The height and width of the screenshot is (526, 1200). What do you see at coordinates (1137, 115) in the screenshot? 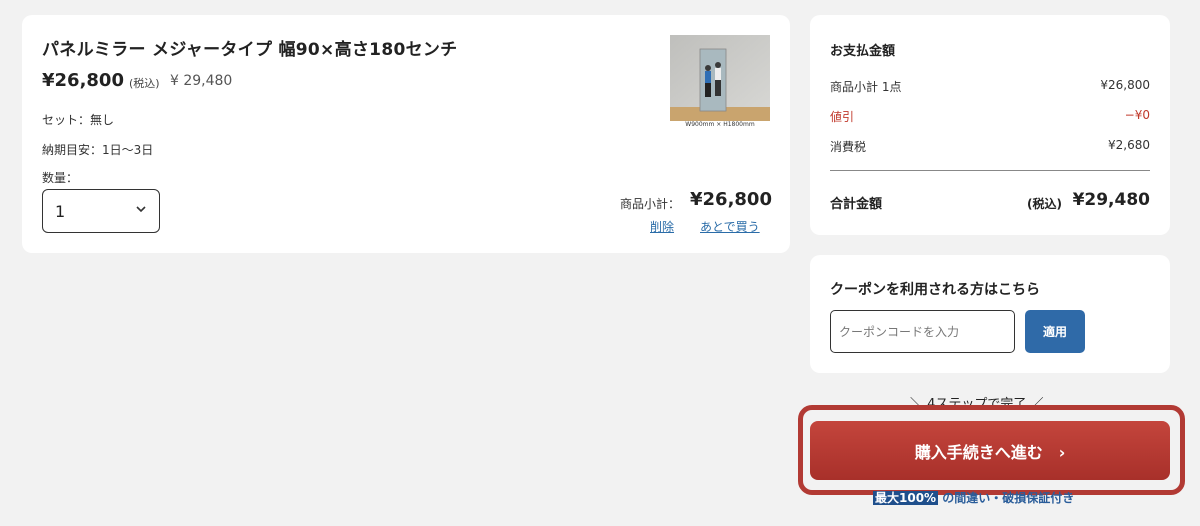
I see `summary-row-value: −¥0` at bounding box center [1137, 115].